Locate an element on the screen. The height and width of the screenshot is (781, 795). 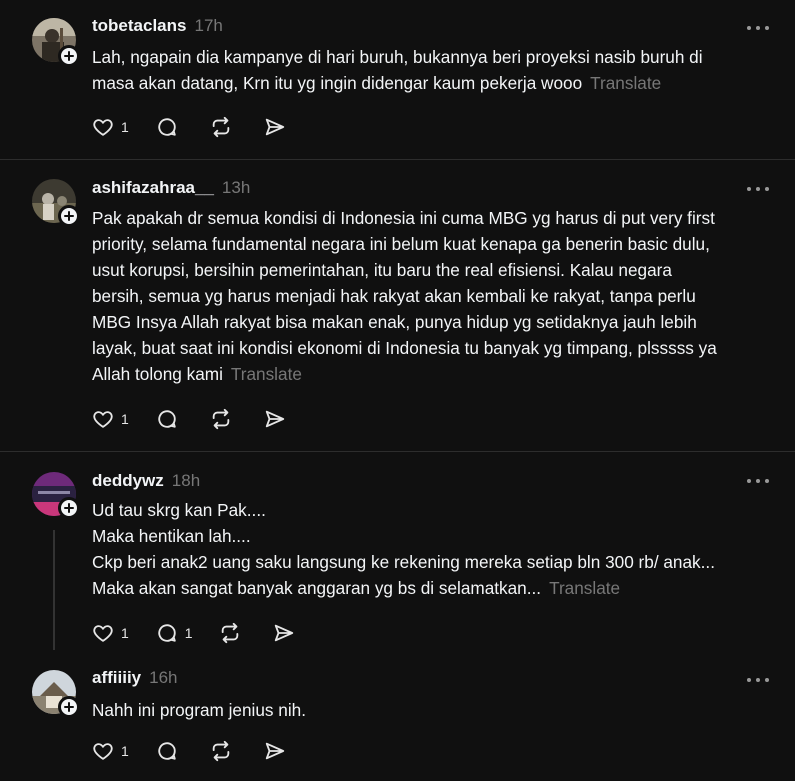
reply-button: 1 is located at coordinates (174, 633).